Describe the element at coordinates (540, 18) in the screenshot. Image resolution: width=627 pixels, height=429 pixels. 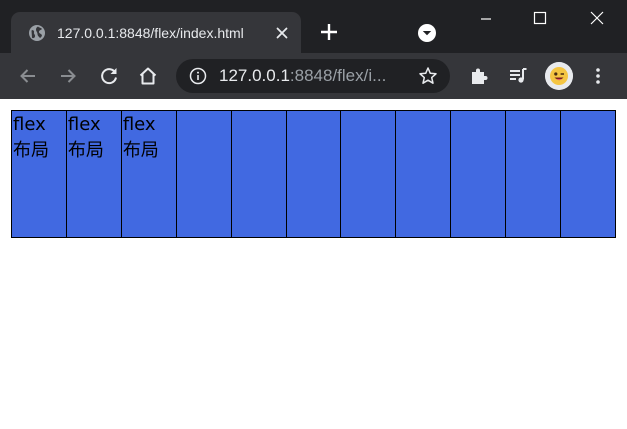
I see `maximize-icon` at that location.